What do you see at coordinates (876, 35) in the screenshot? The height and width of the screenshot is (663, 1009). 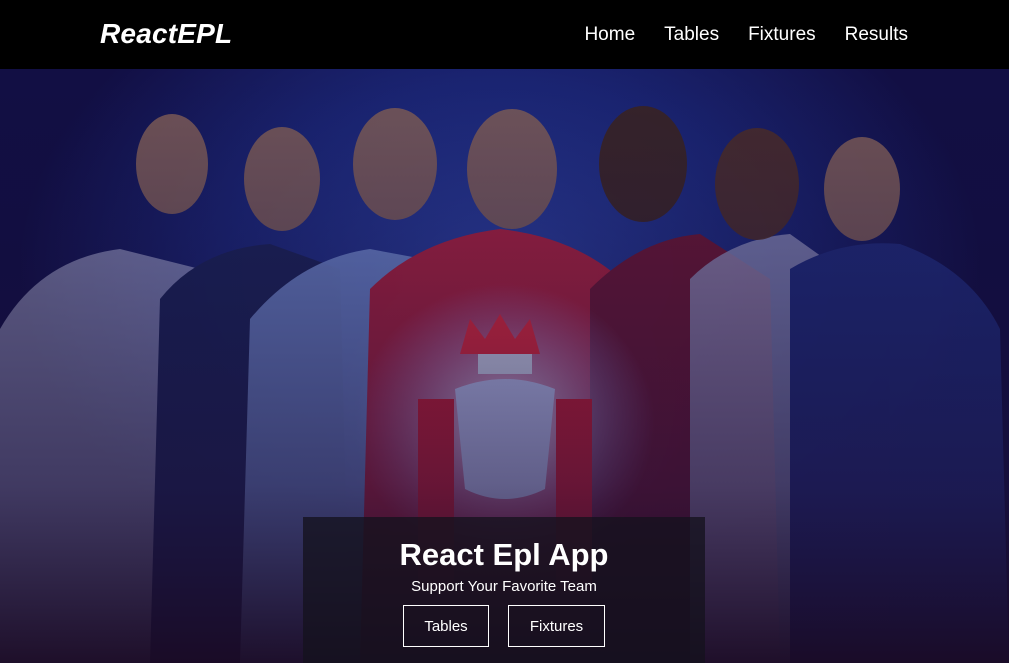 I see `nav-link-results: Results` at bounding box center [876, 35].